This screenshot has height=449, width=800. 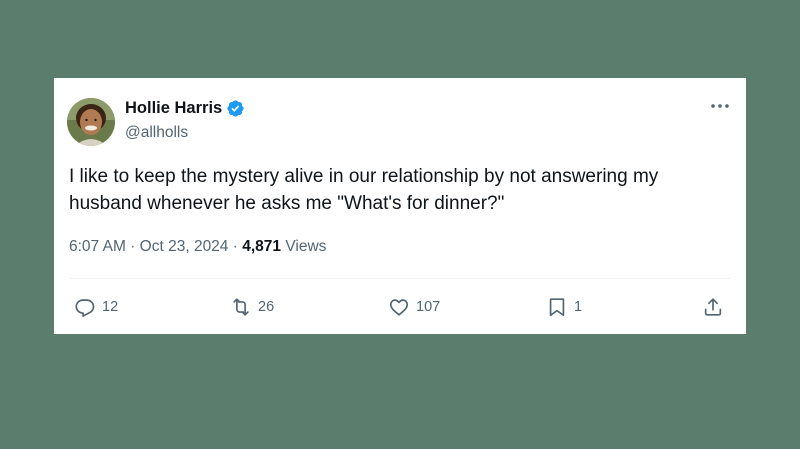 What do you see at coordinates (399, 307) in the screenshot?
I see `like-icon` at bounding box center [399, 307].